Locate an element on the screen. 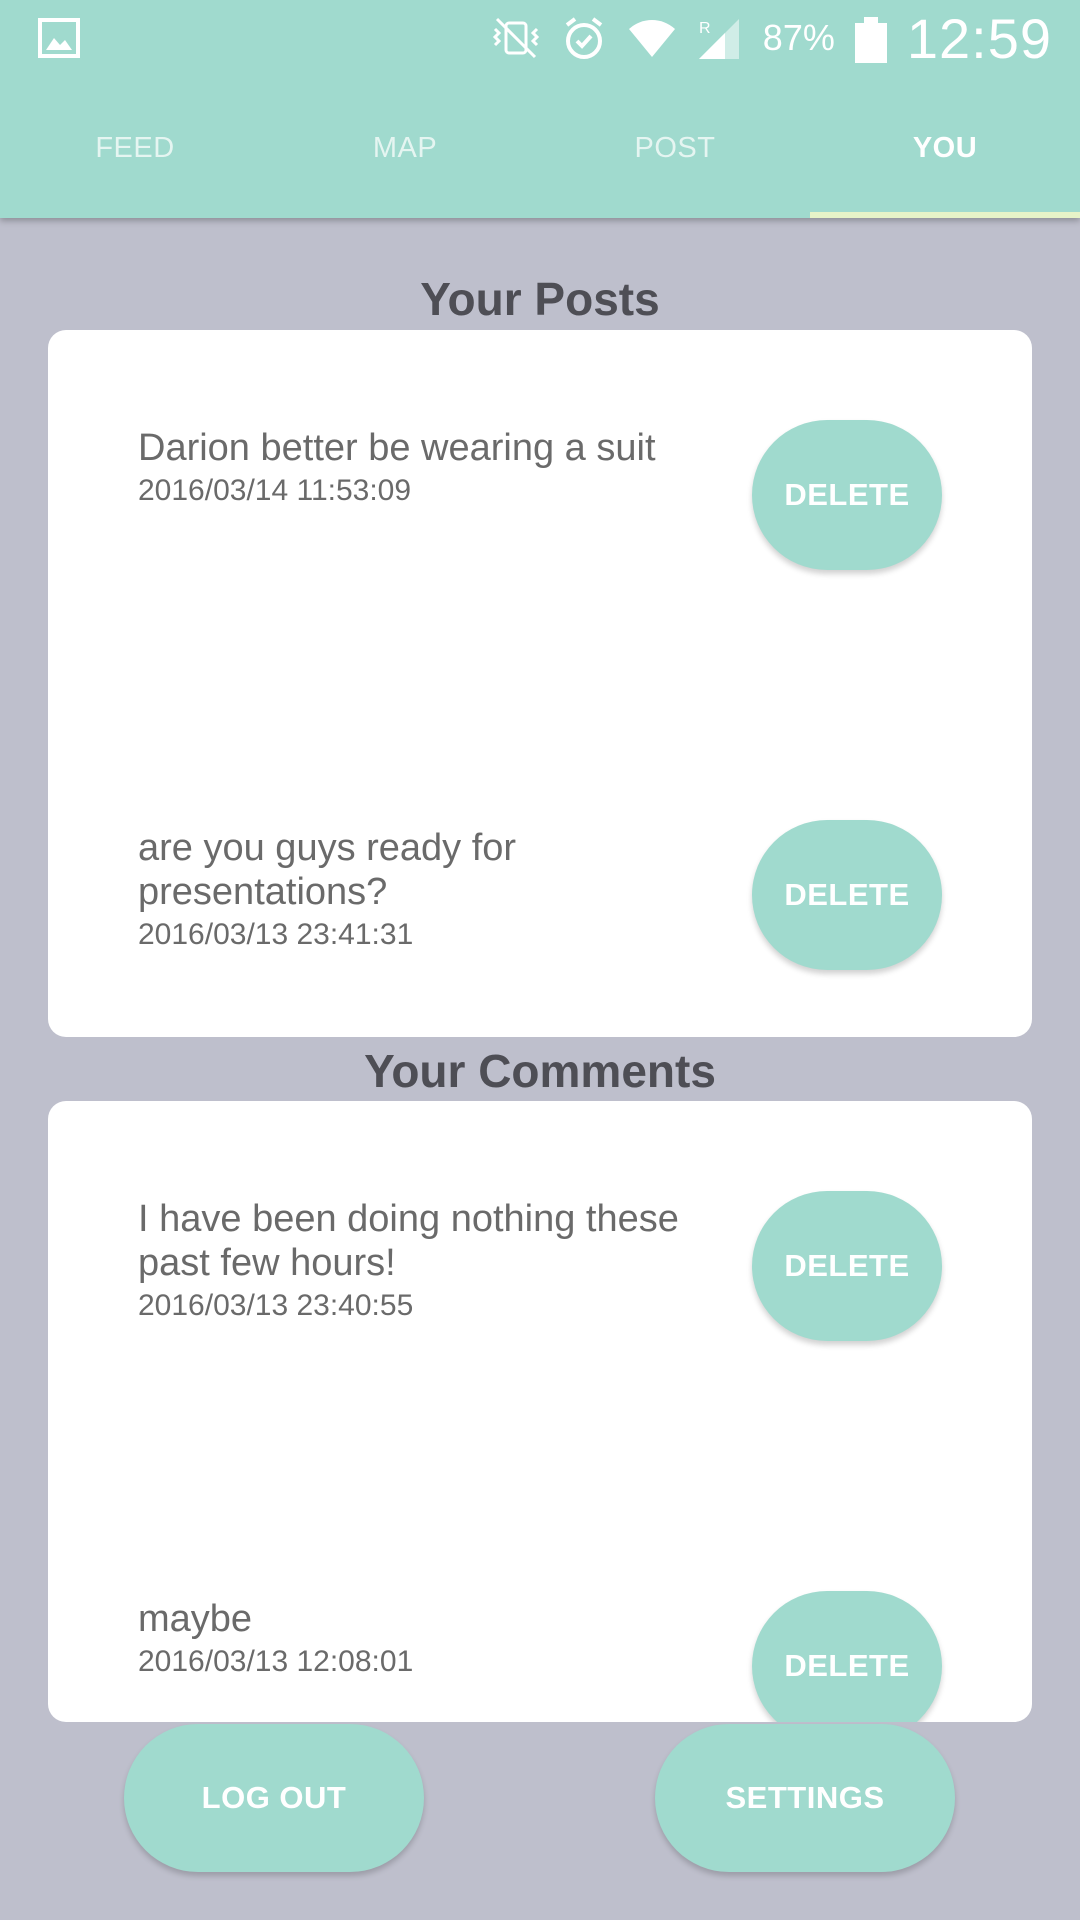 Image resolution: width=1080 pixels, height=1920 pixels. comments-section-title: Your Comments is located at coordinates (540, 1071).